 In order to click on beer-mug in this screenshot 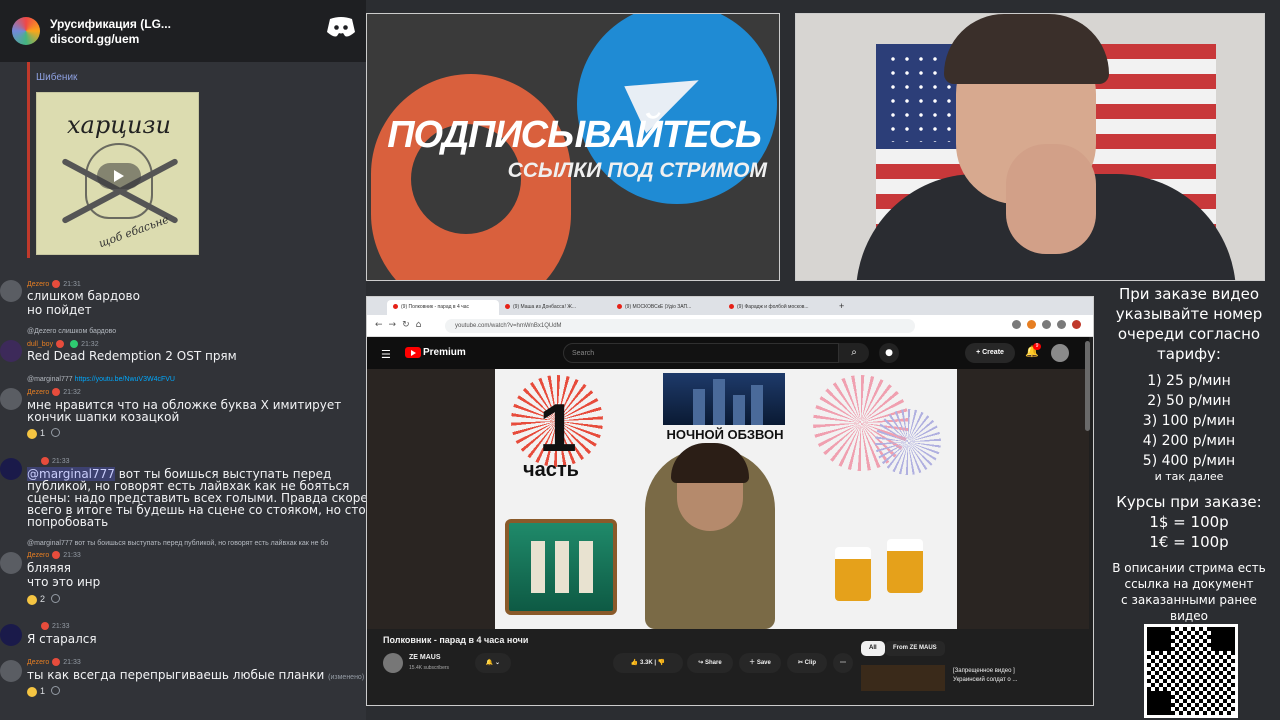, I will do `click(853, 574)`.